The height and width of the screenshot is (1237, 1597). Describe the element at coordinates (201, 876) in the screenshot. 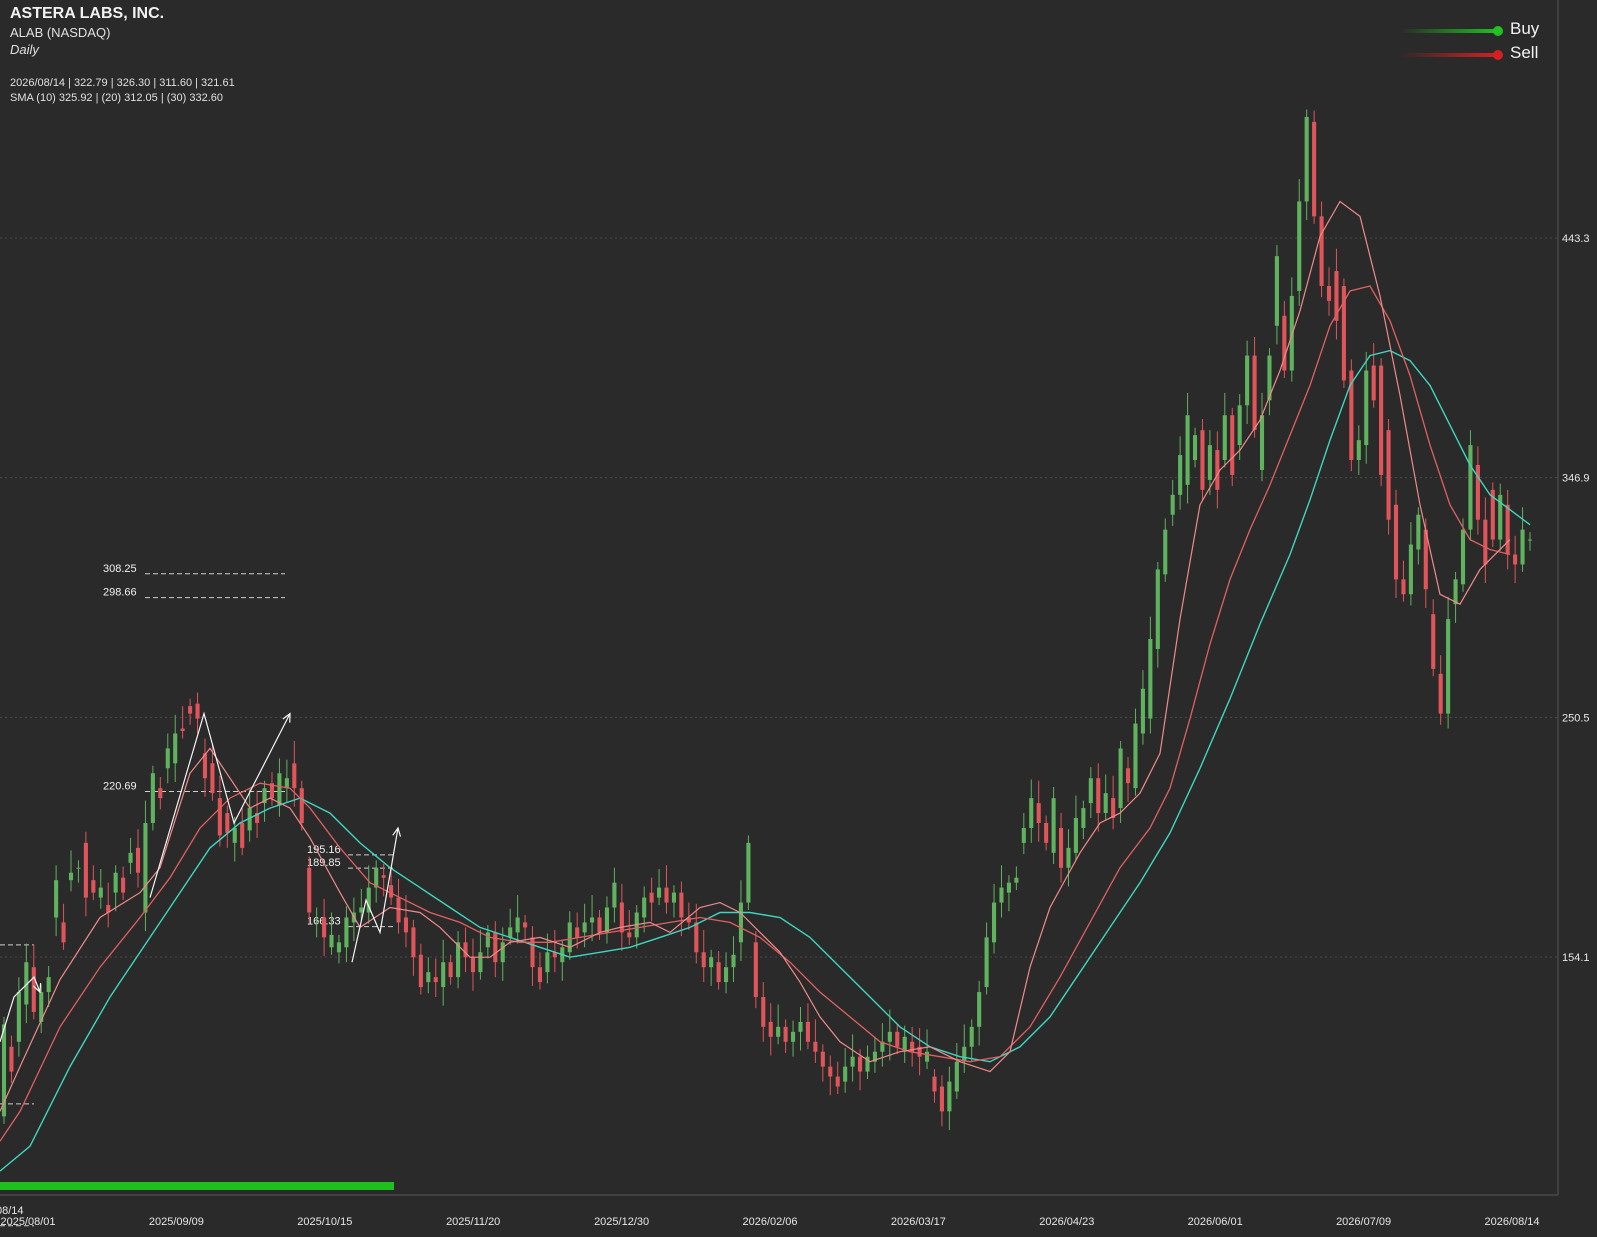

I see `pattern-arrows` at that location.